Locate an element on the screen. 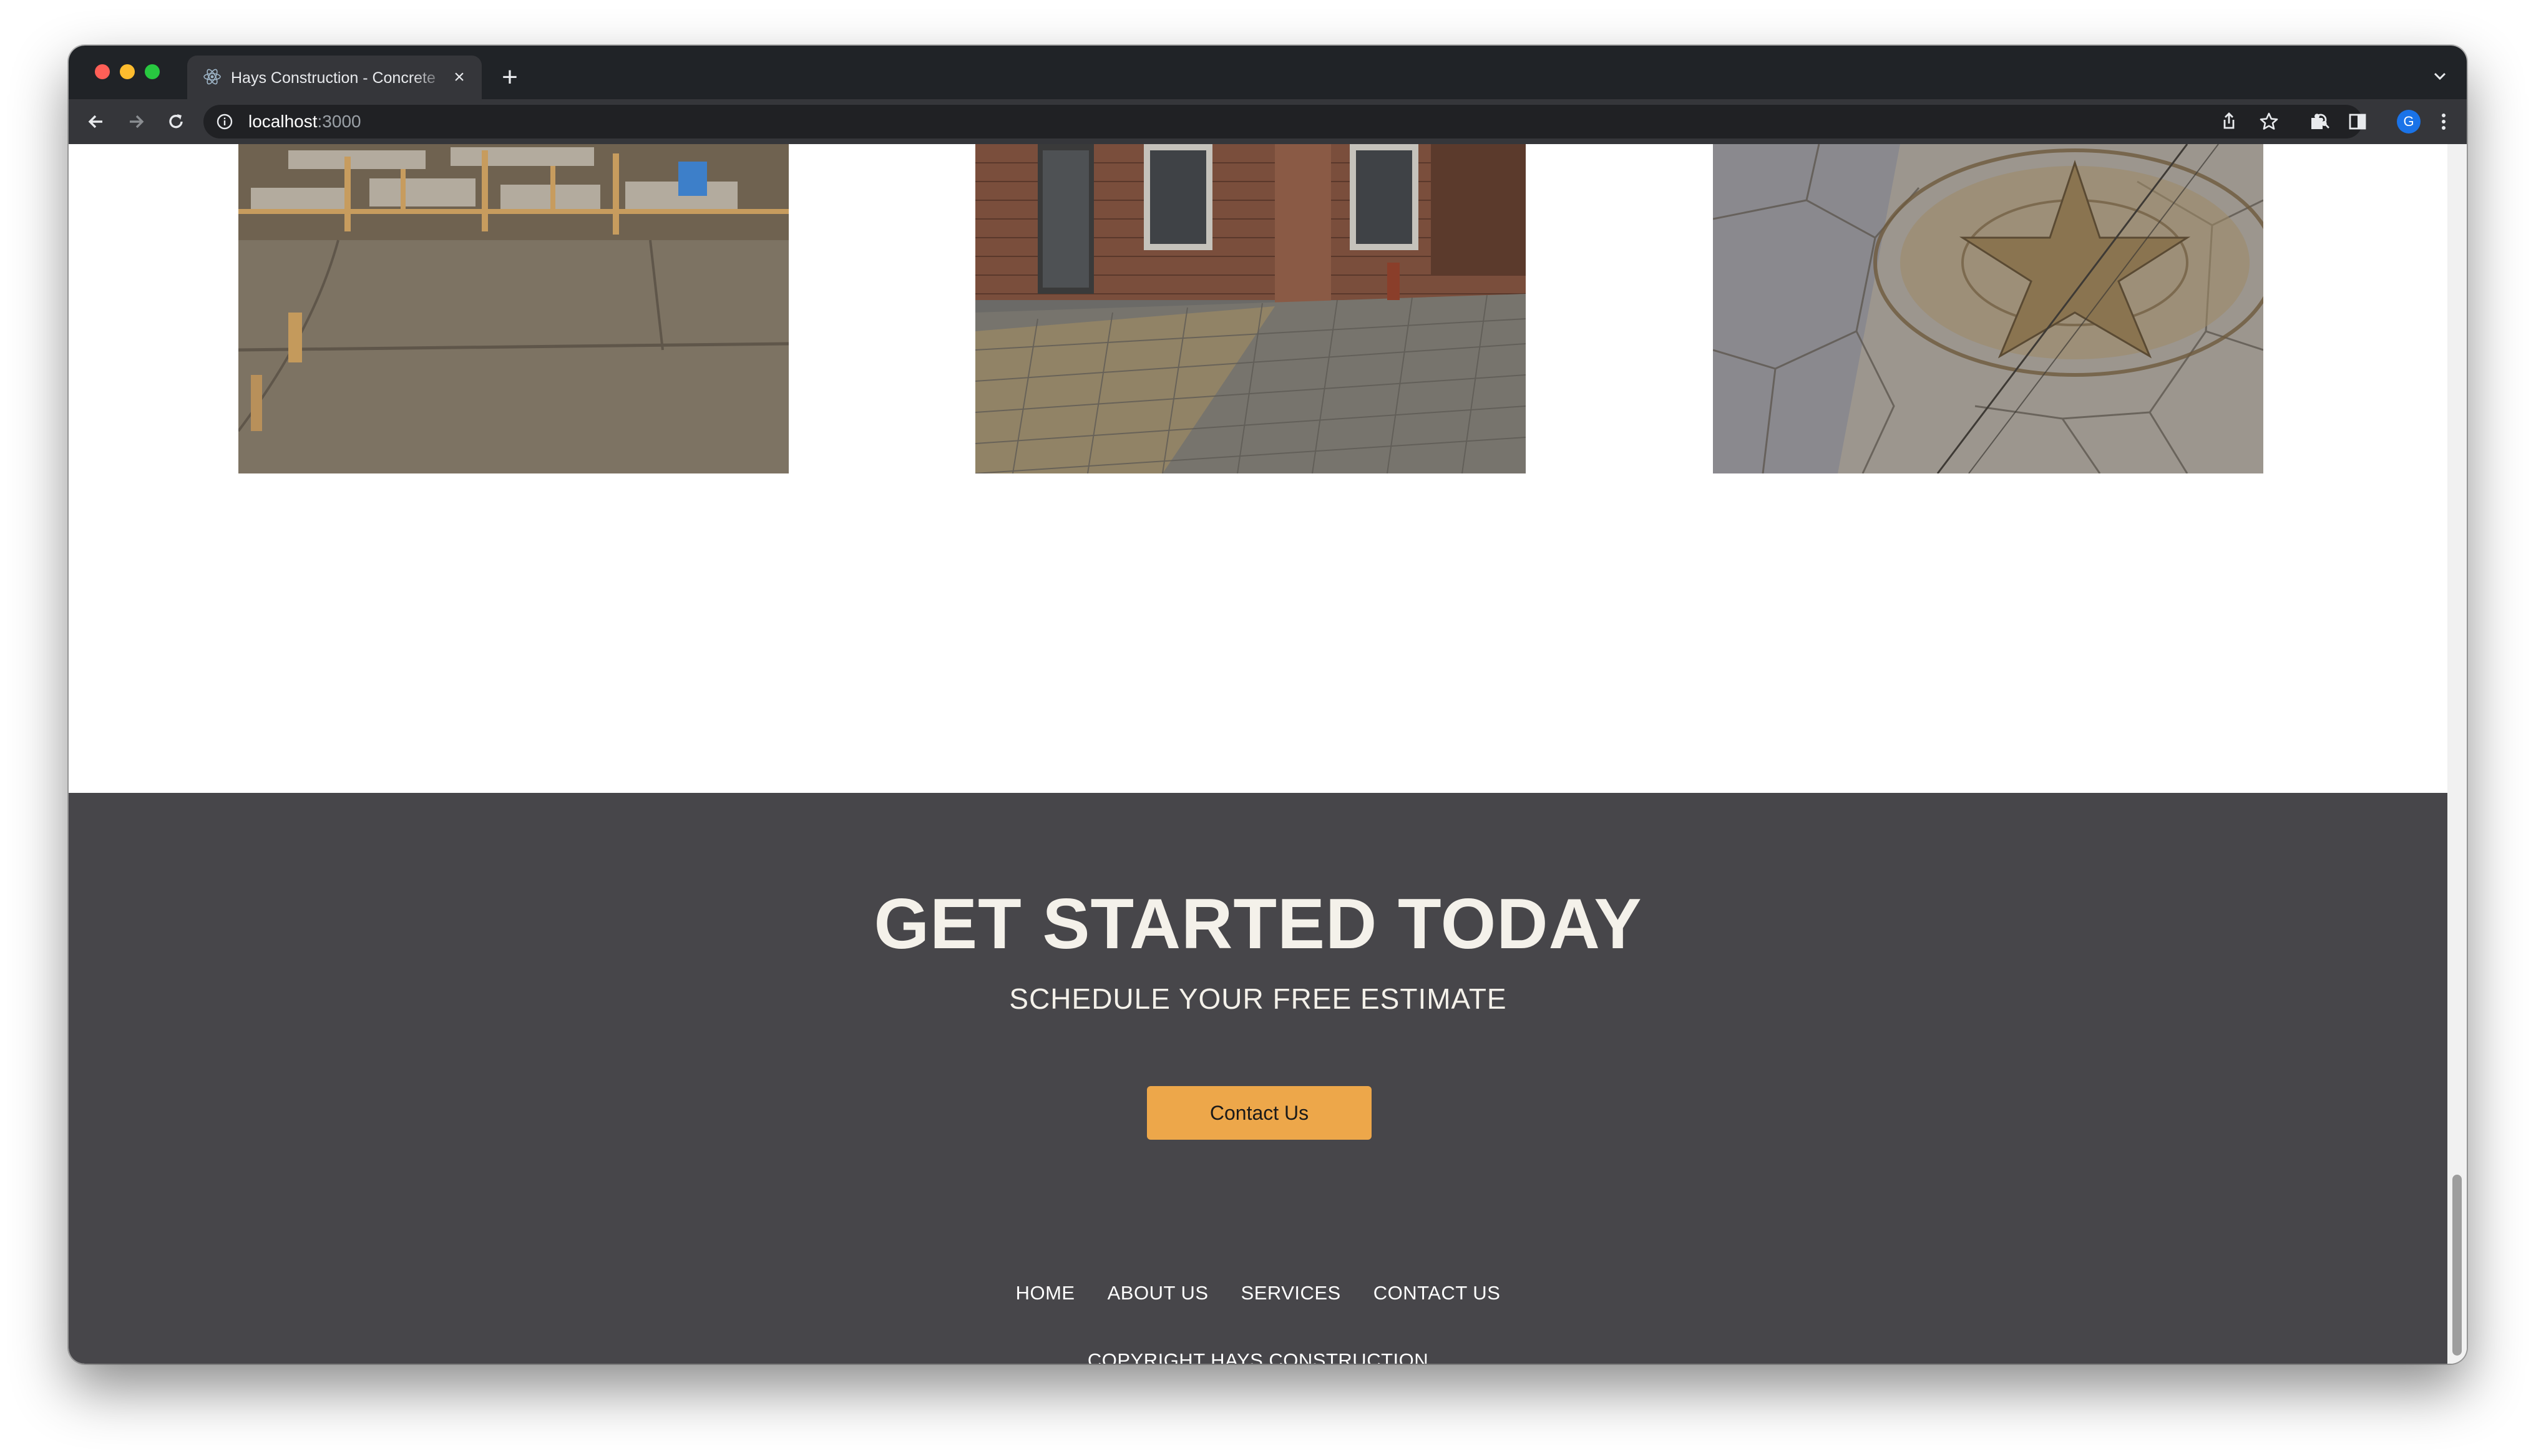 The width and height of the screenshot is (2536, 1456). plus-icon: + is located at coordinates (509, 77).